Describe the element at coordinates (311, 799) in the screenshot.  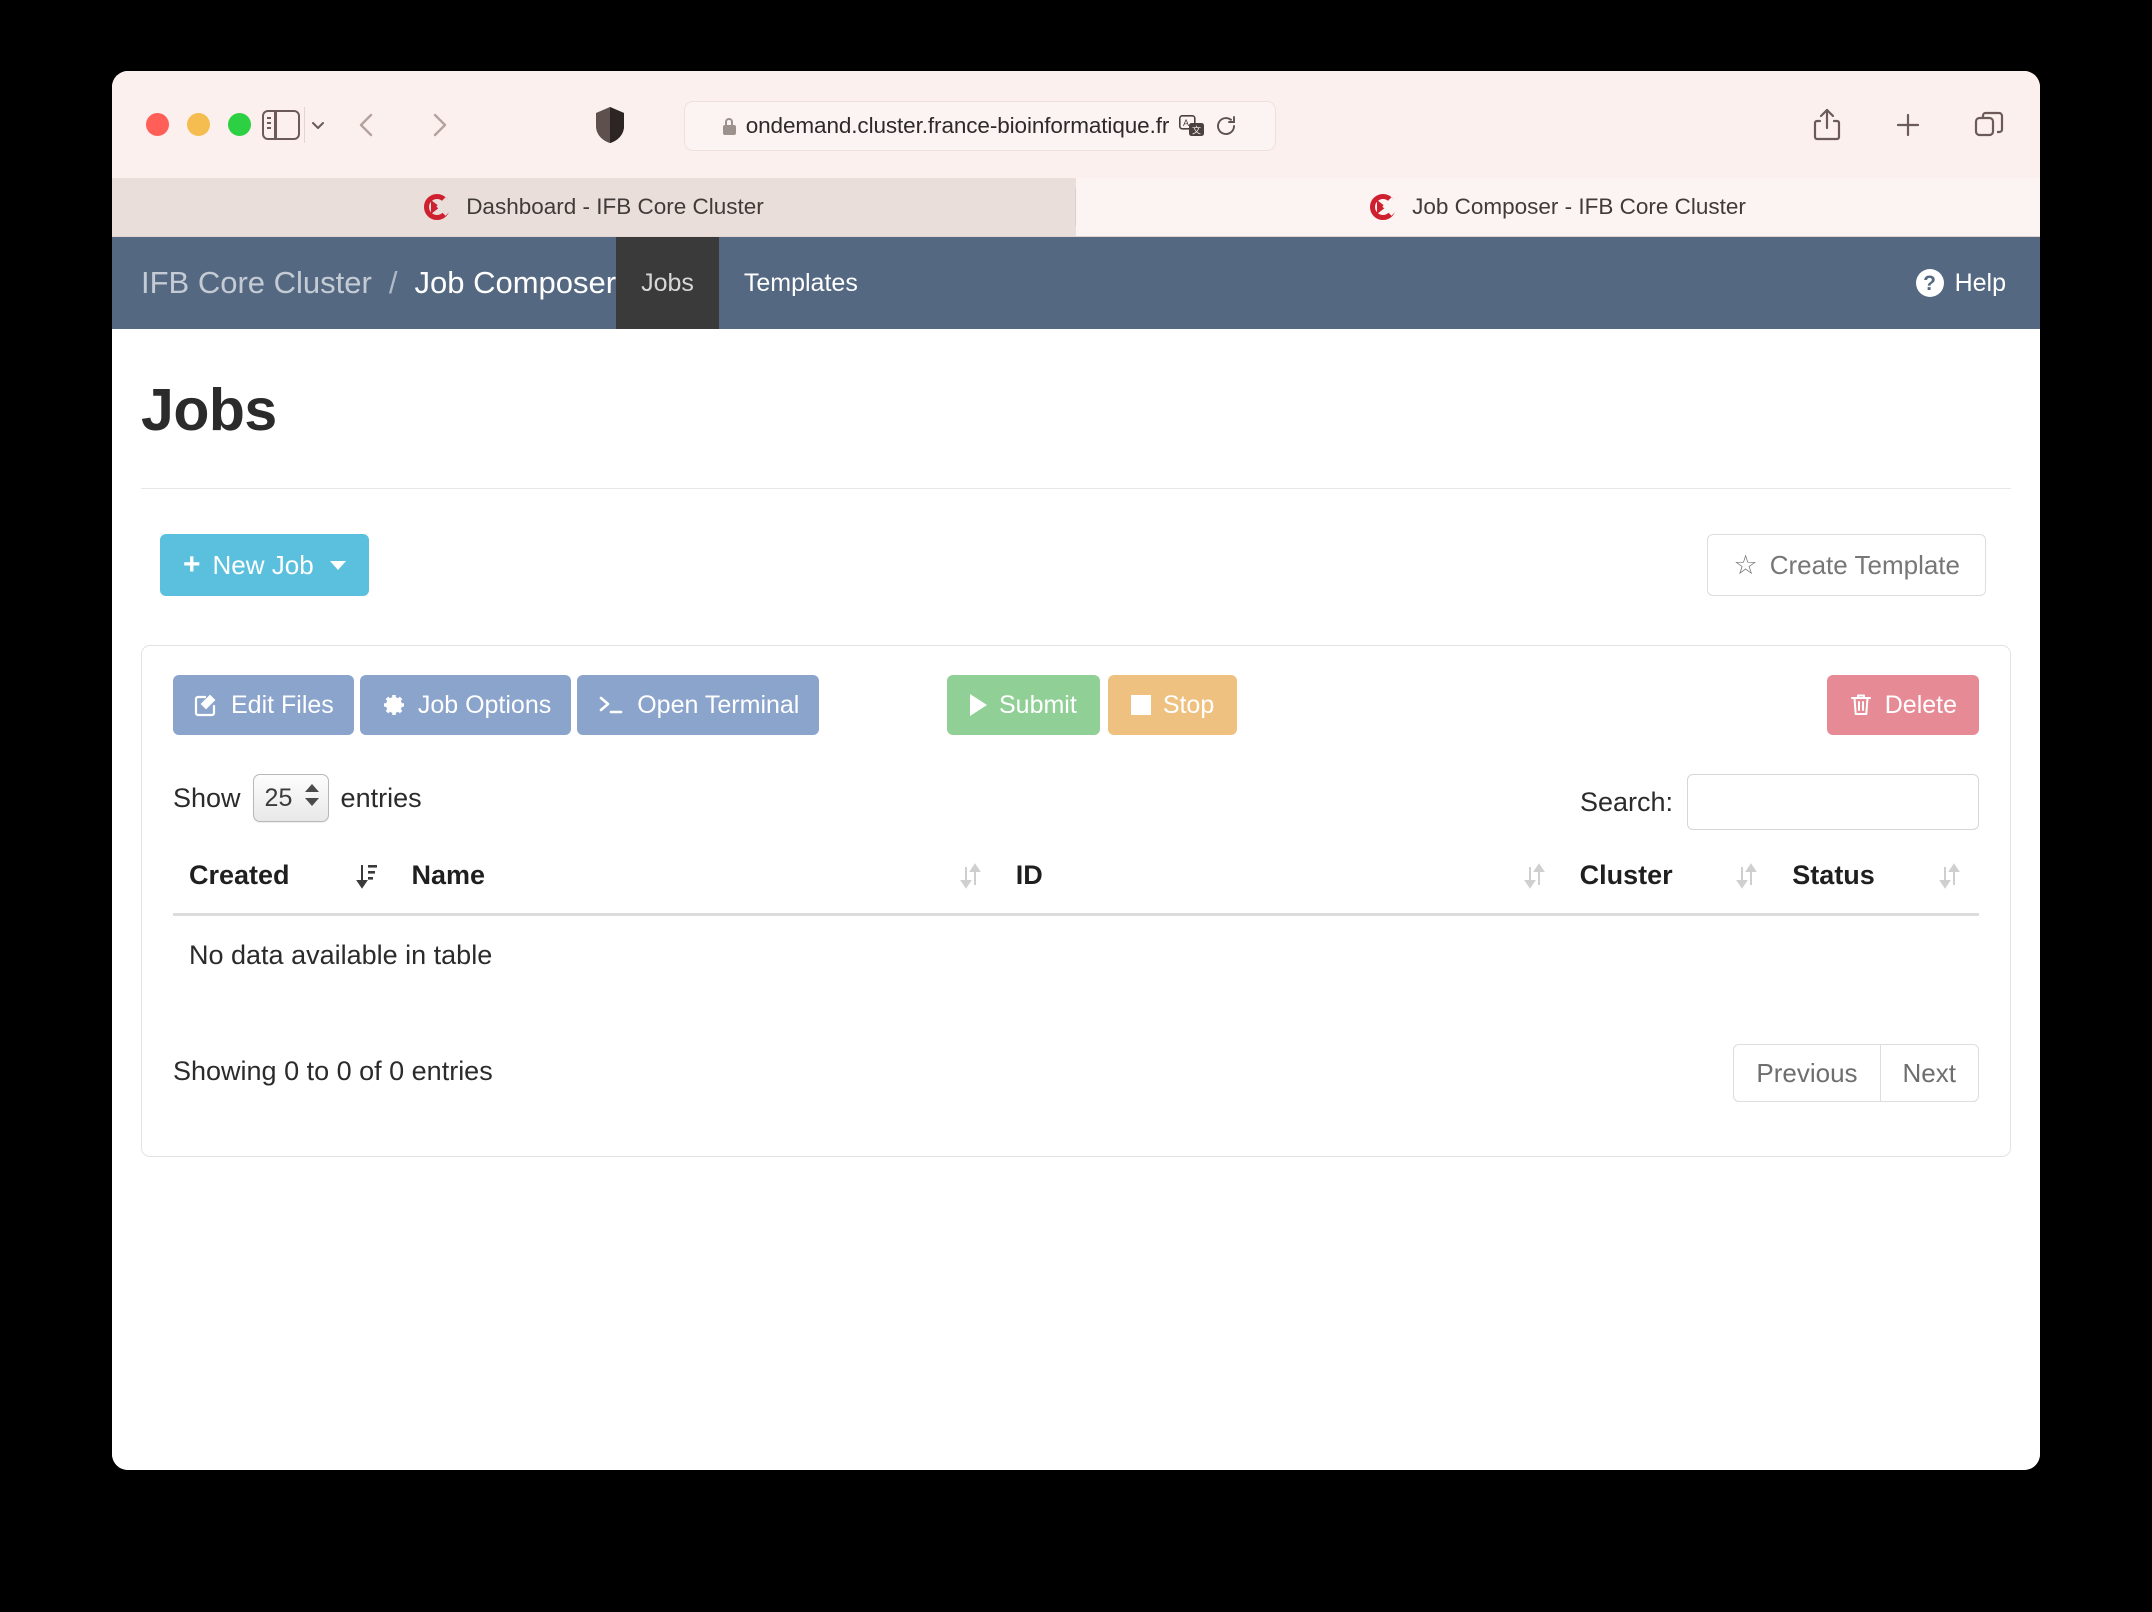
I see `stepper-arrows-icon` at that location.